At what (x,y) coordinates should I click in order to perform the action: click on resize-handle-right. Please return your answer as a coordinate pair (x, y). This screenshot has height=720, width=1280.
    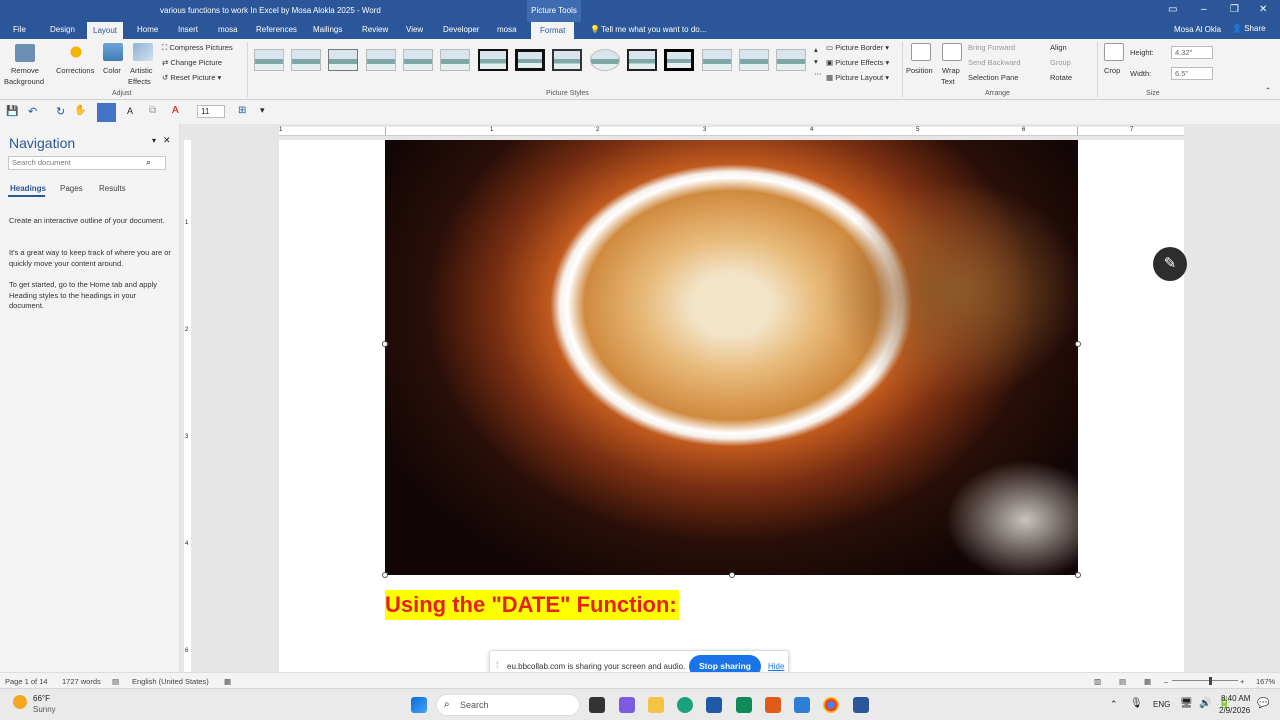
    Looking at the image, I should click on (1078, 344).